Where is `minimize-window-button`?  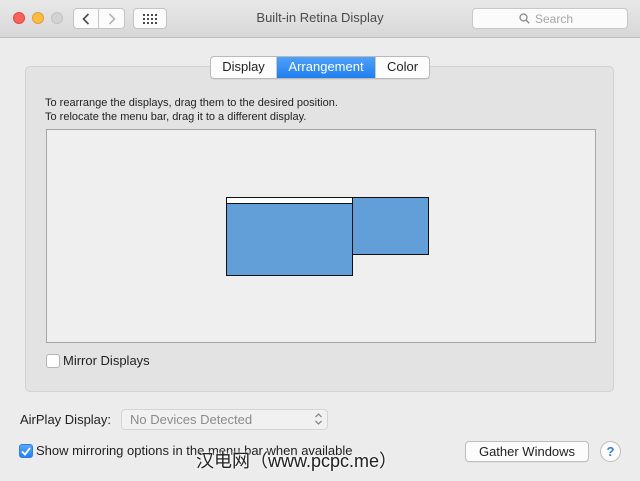 minimize-window-button is located at coordinates (38, 18).